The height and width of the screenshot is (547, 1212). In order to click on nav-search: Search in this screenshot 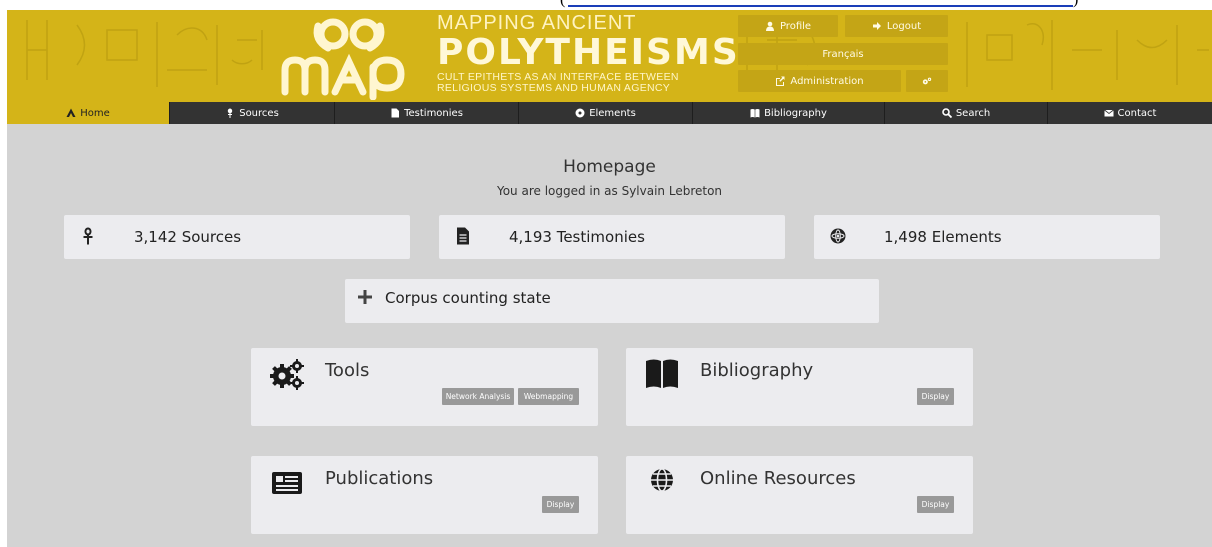, I will do `click(966, 113)`.